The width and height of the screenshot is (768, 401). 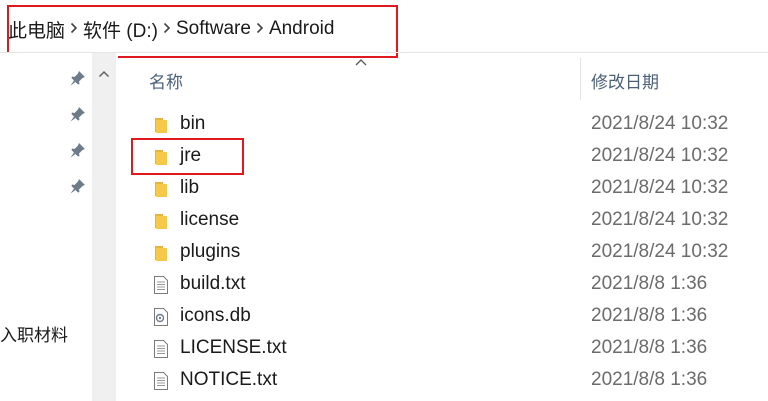 What do you see at coordinates (104, 74) in the screenshot?
I see `chevron-up-icon` at bounding box center [104, 74].